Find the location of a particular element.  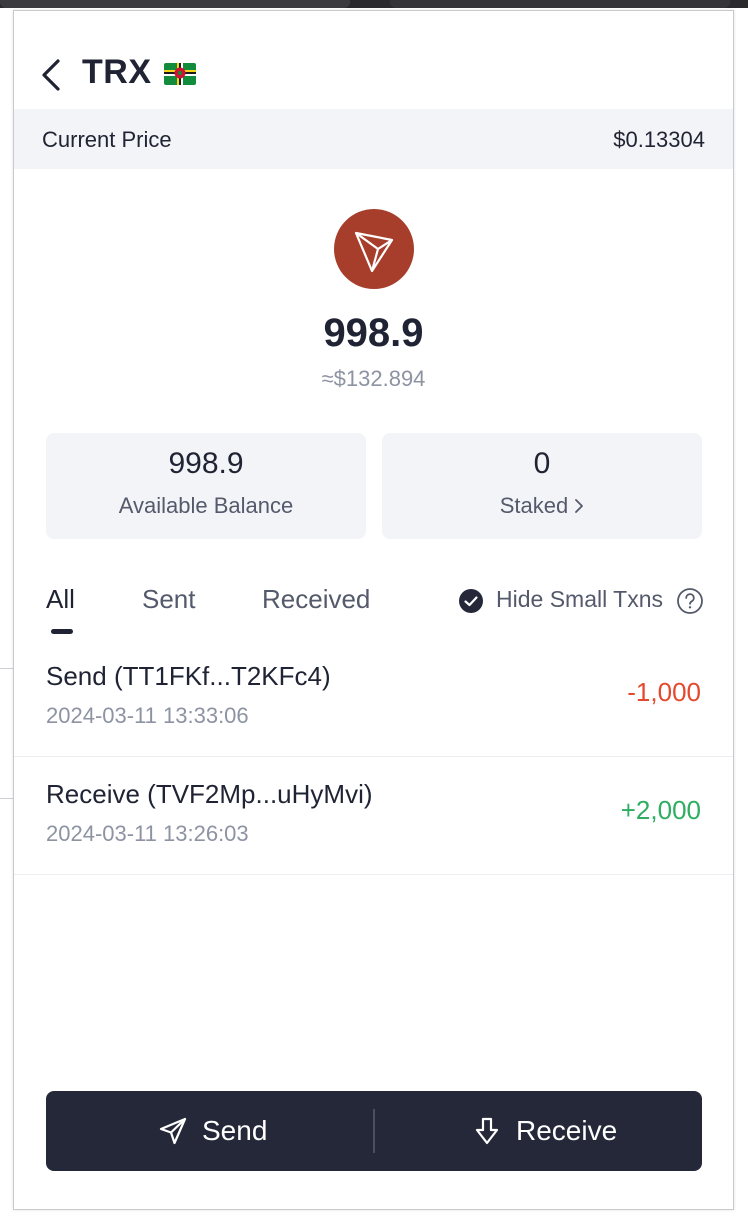

staked-label: Staked is located at coordinates (534, 505).